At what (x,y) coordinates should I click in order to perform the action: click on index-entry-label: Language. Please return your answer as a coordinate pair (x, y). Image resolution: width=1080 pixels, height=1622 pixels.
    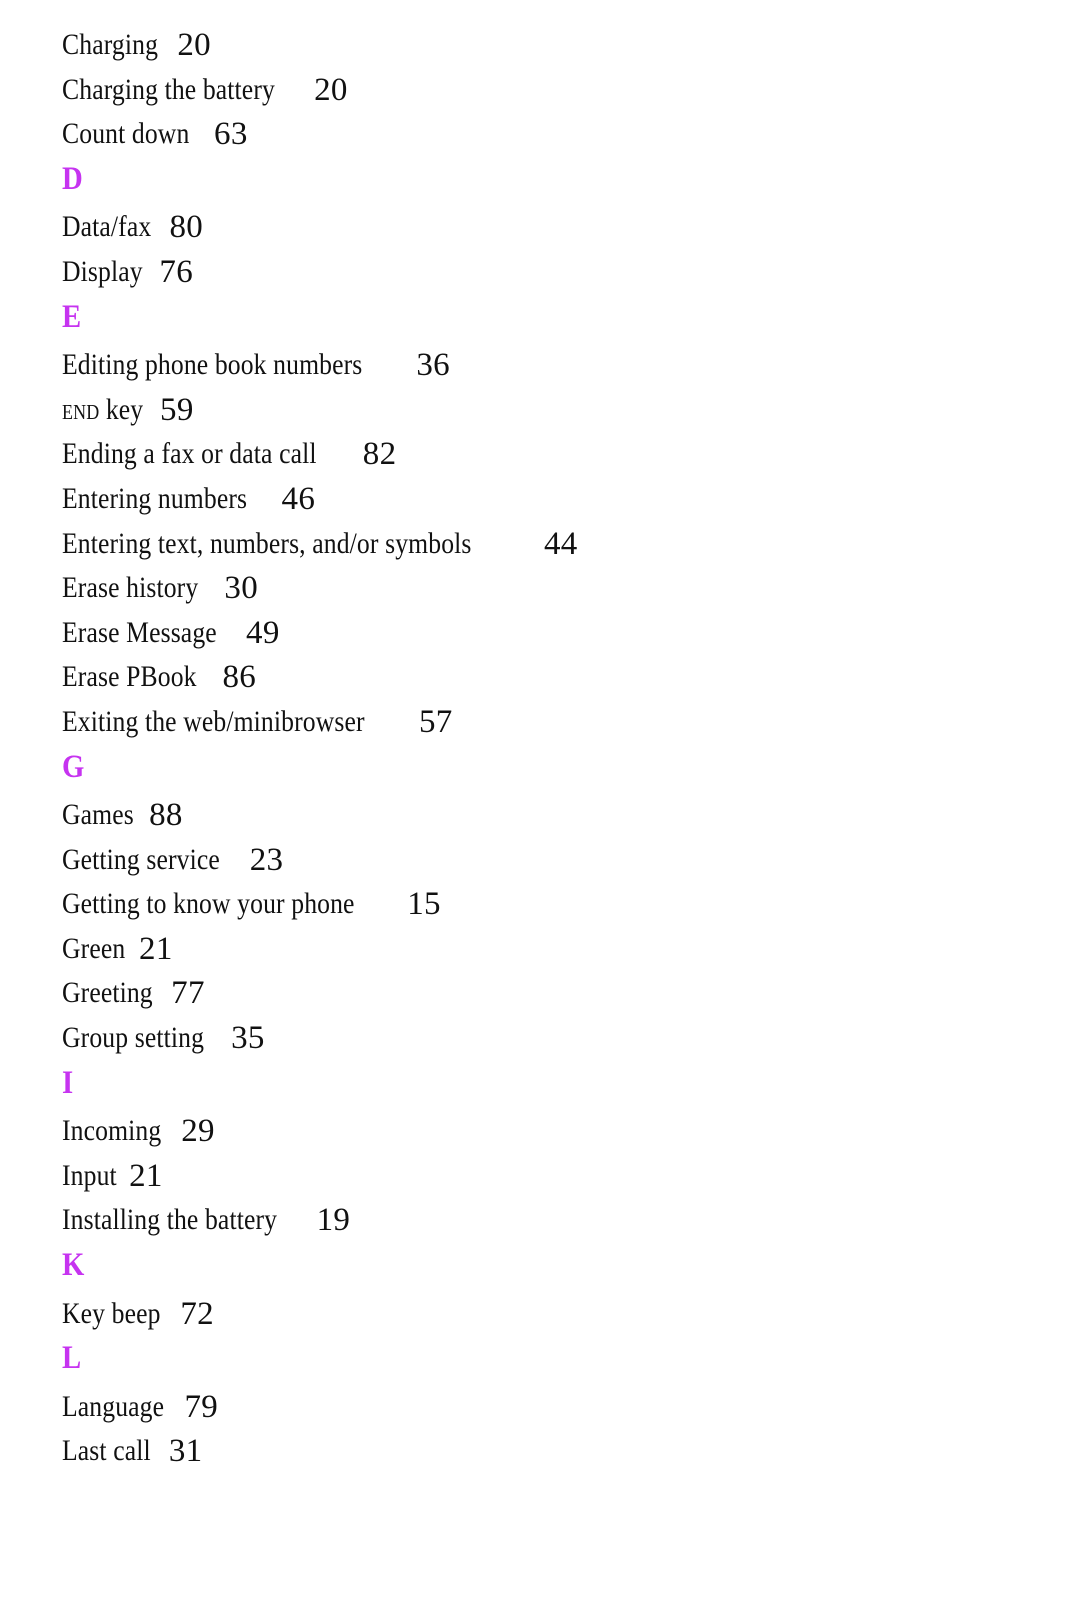
    Looking at the image, I should click on (113, 1406).